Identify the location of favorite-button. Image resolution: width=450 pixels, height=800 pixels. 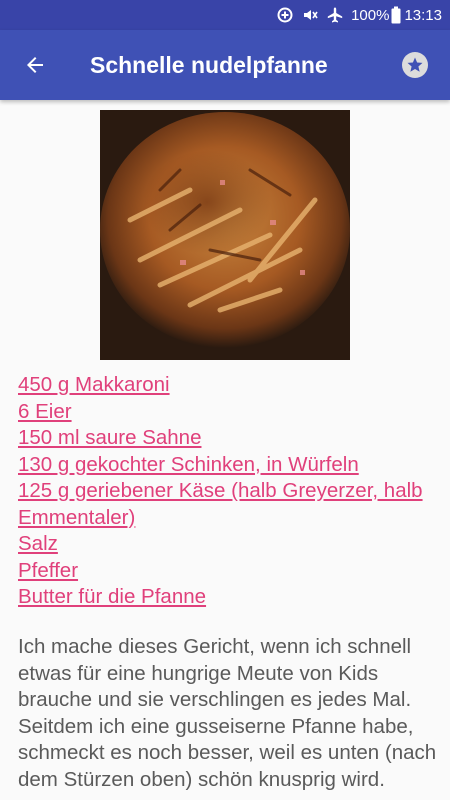
(415, 65).